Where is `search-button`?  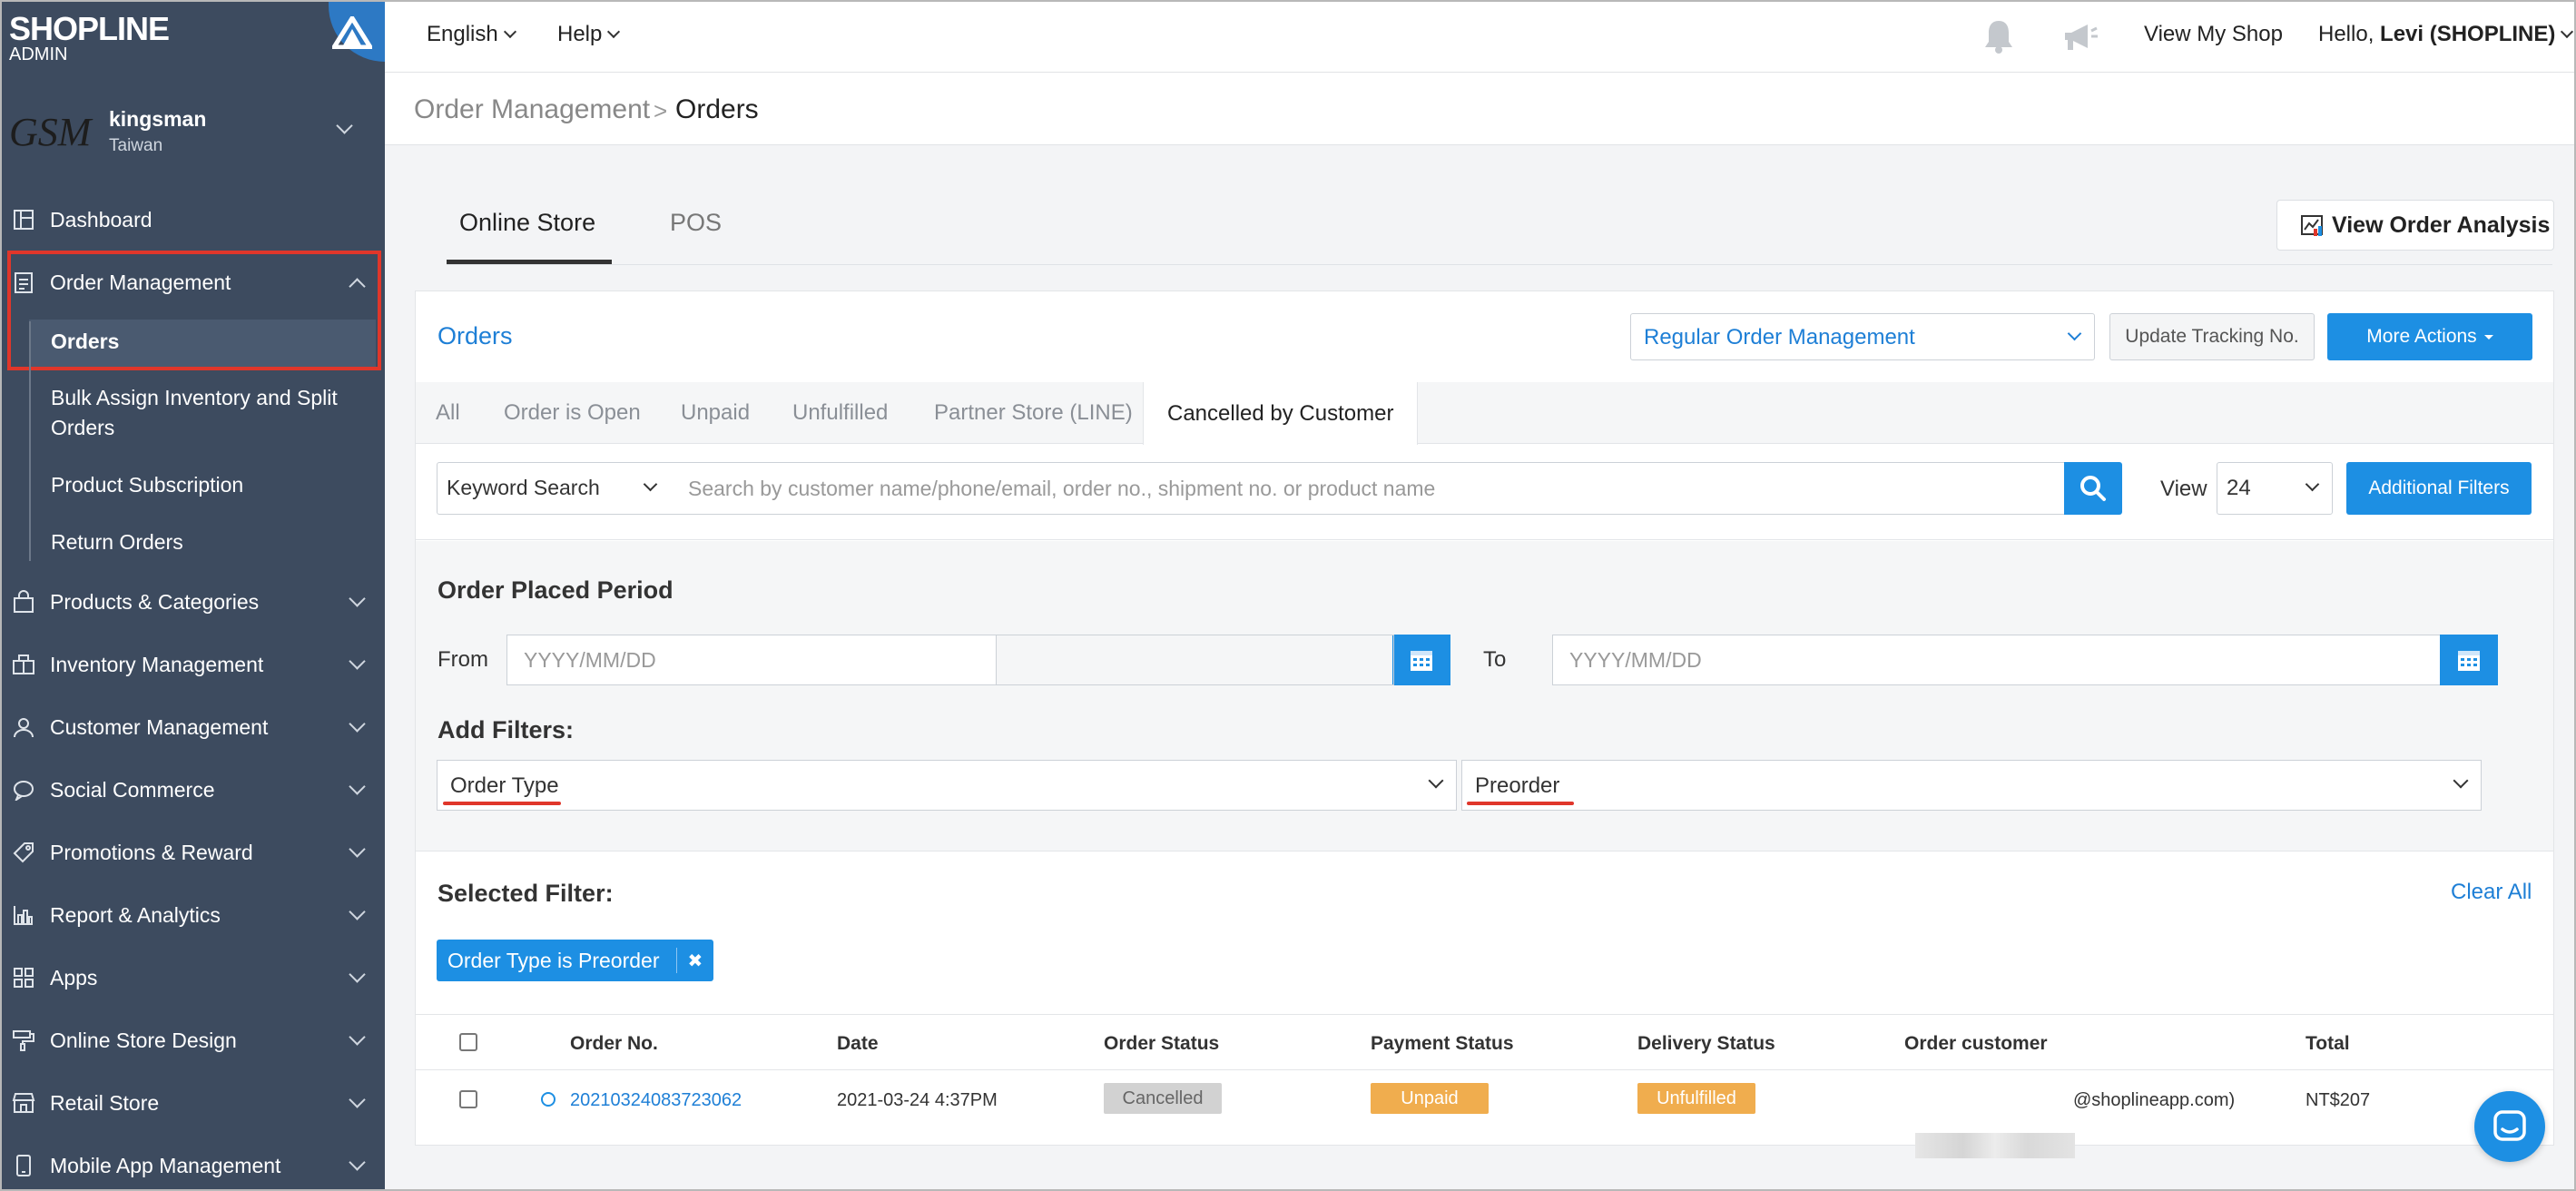 search-button is located at coordinates (2093, 488).